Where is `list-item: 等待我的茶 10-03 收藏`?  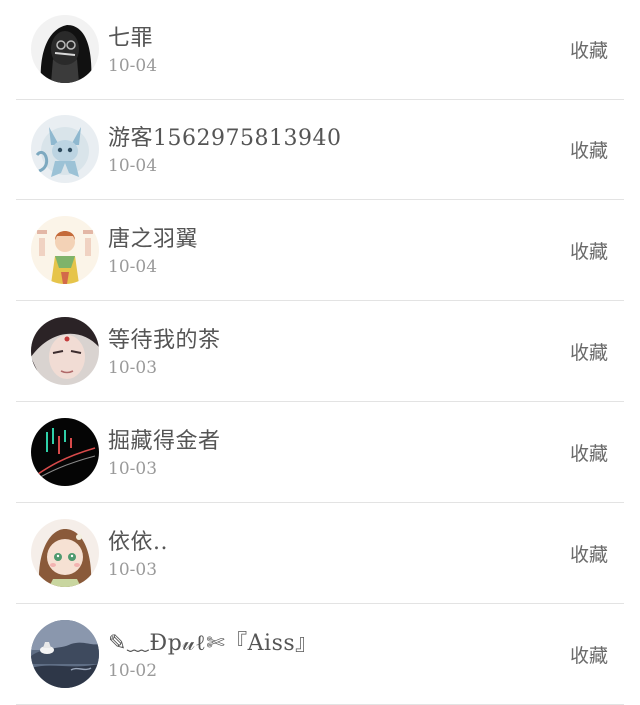 list-item: 等待我的茶 10-03 收藏 is located at coordinates (320, 352).